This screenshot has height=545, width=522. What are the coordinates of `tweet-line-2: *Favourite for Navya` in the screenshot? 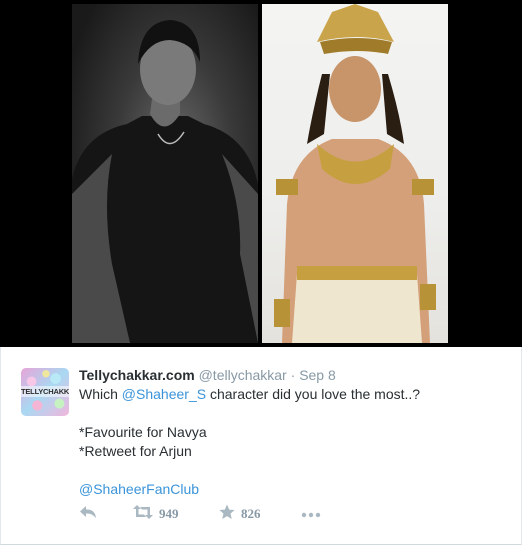 It's located at (143, 432).